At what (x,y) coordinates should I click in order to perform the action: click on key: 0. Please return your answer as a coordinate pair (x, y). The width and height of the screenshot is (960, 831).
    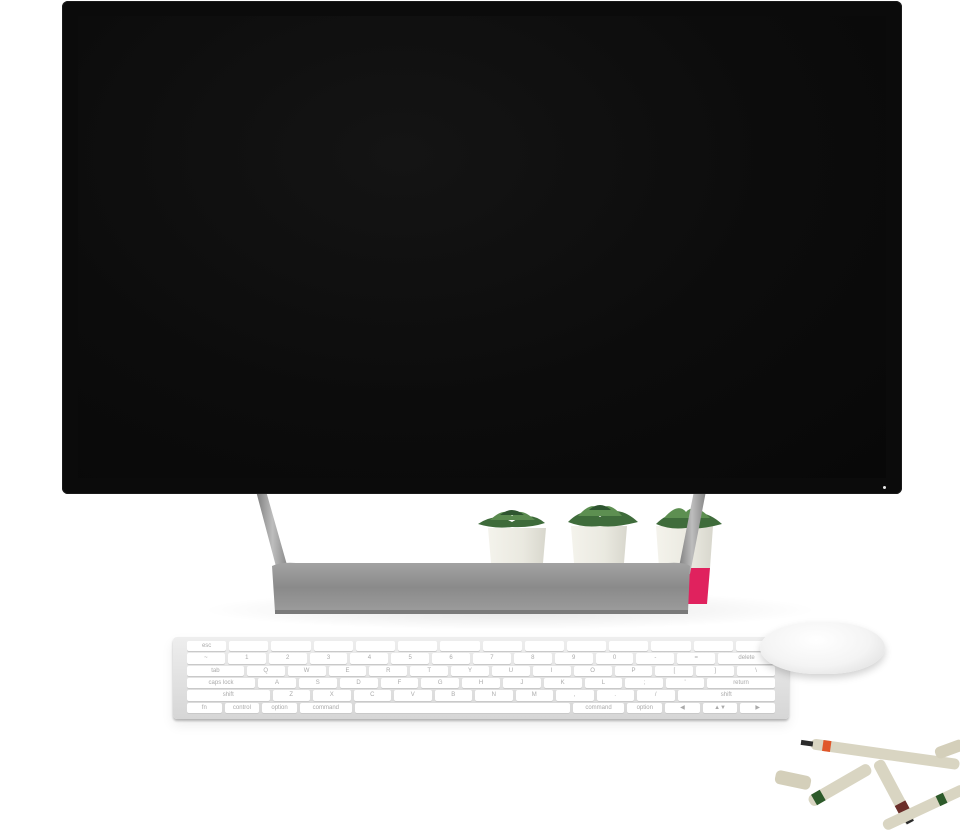
    Looking at the image, I should click on (614, 658).